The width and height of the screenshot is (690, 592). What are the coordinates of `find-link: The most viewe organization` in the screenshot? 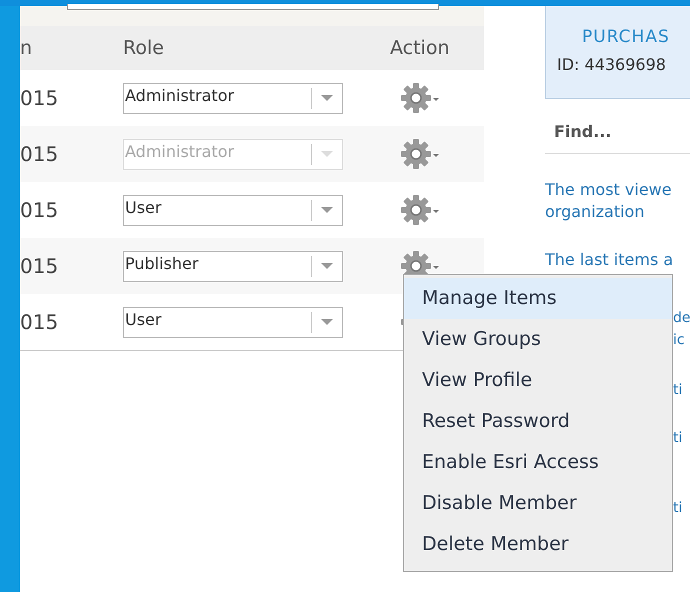 It's located at (617, 201).